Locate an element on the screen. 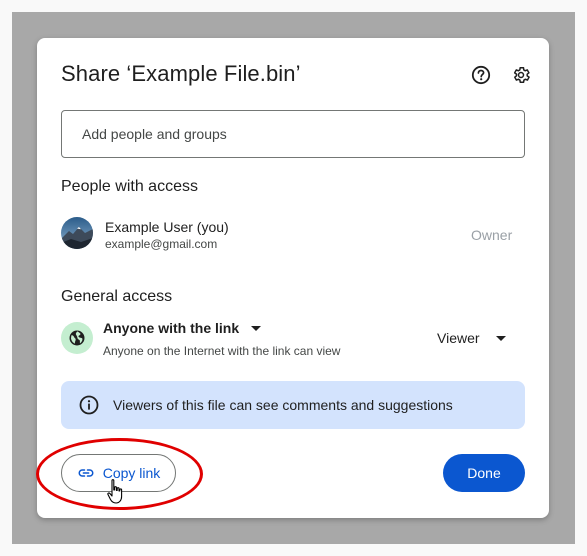 The width and height of the screenshot is (587, 556). info-icon is located at coordinates (89, 405).